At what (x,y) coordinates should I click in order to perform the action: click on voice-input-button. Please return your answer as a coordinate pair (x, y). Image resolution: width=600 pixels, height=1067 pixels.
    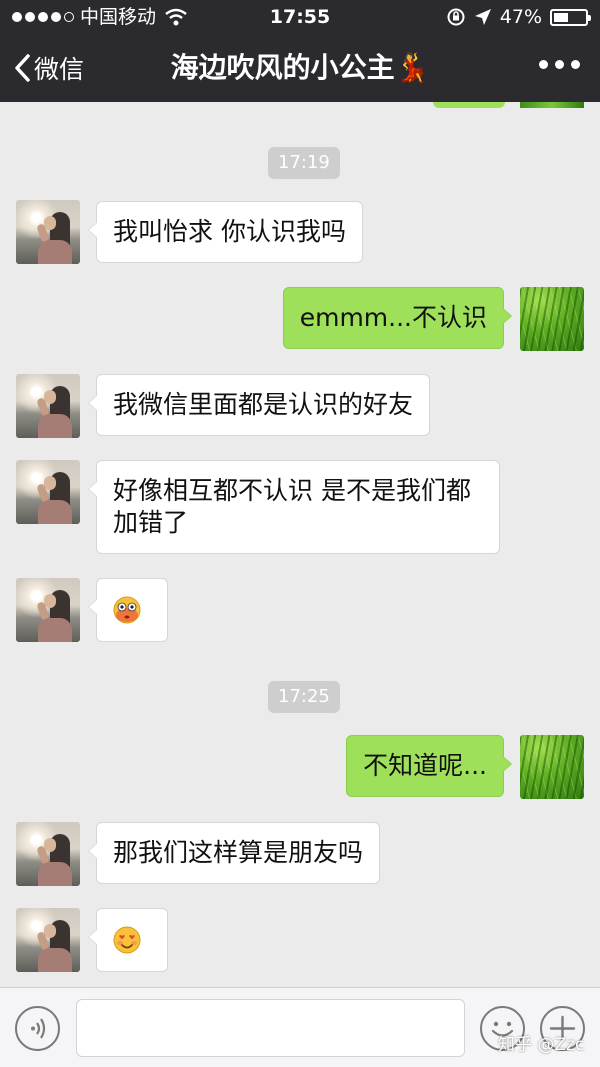
    Looking at the image, I should click on (37, 1028).